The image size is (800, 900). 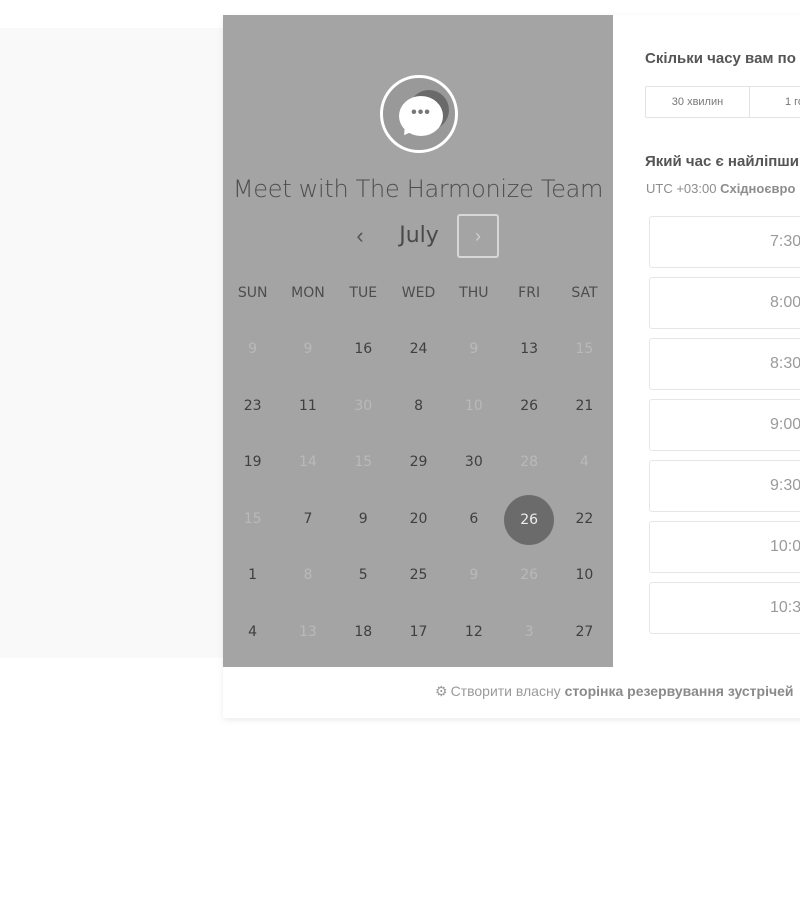 I want to click on day-number: 1, so click(x=253, y=575).